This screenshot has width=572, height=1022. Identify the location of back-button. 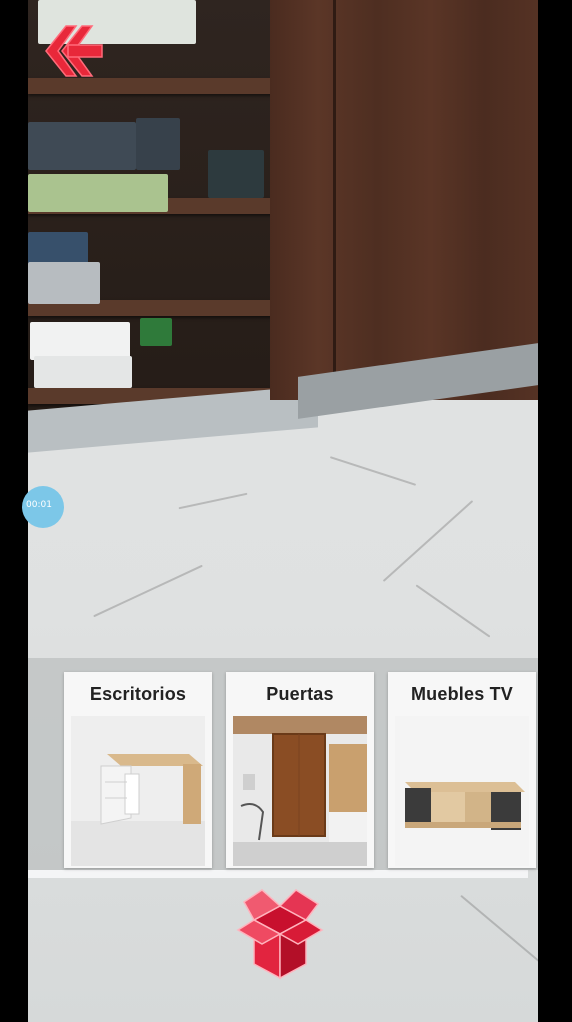
(73, 51).